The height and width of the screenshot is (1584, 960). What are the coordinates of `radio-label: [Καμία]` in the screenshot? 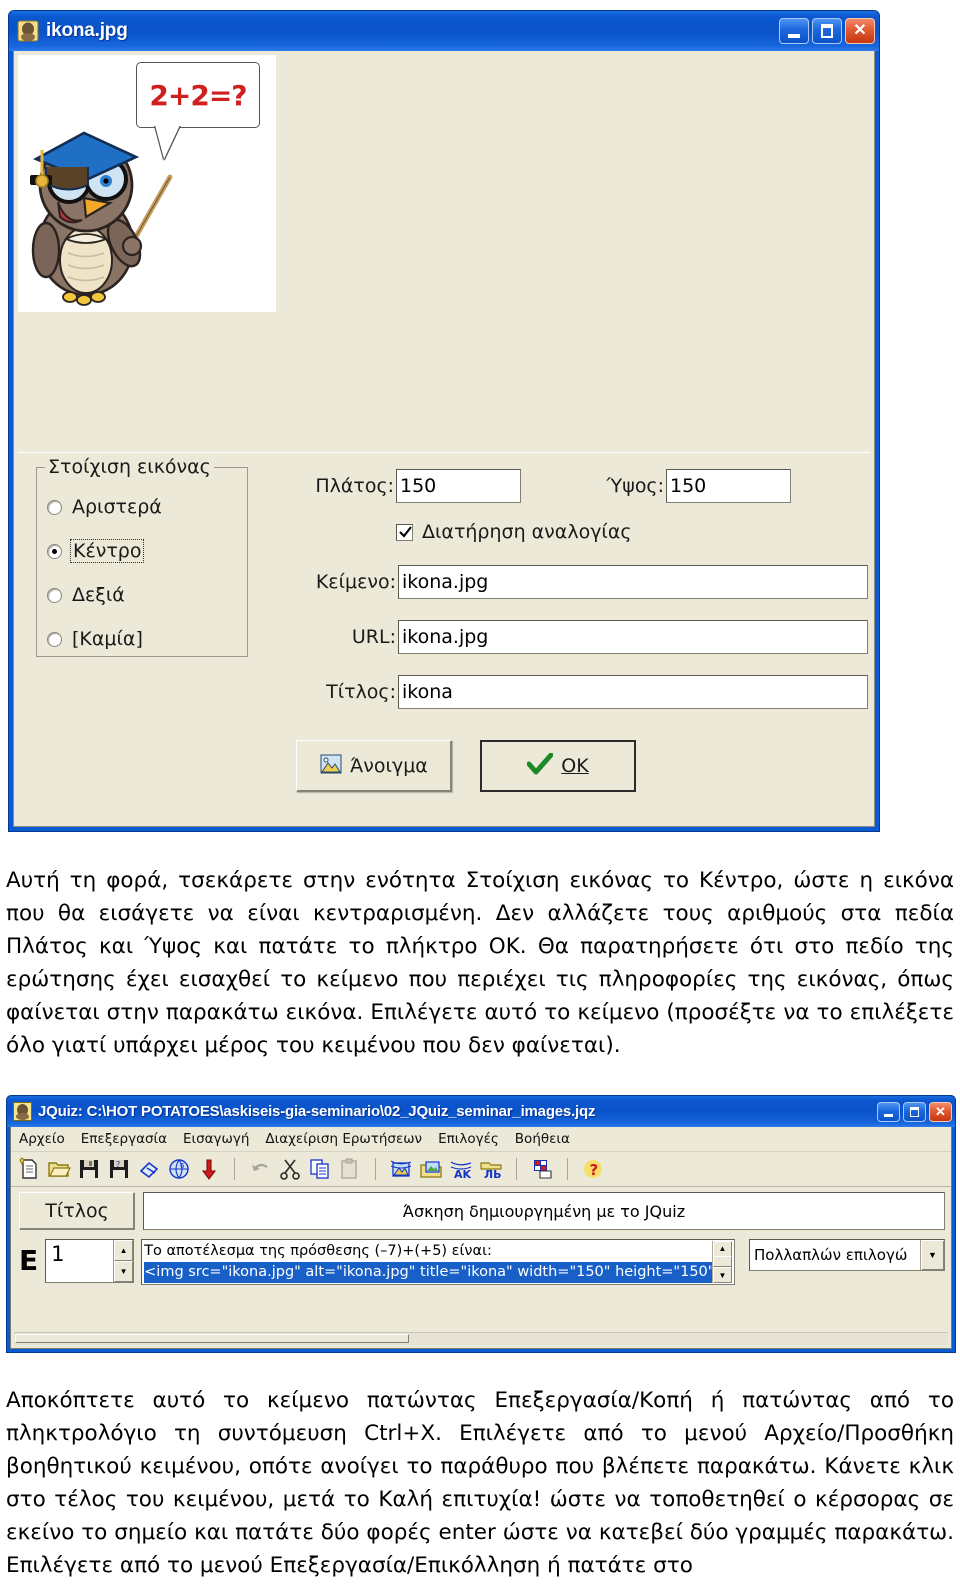 It's located at (107, 639).